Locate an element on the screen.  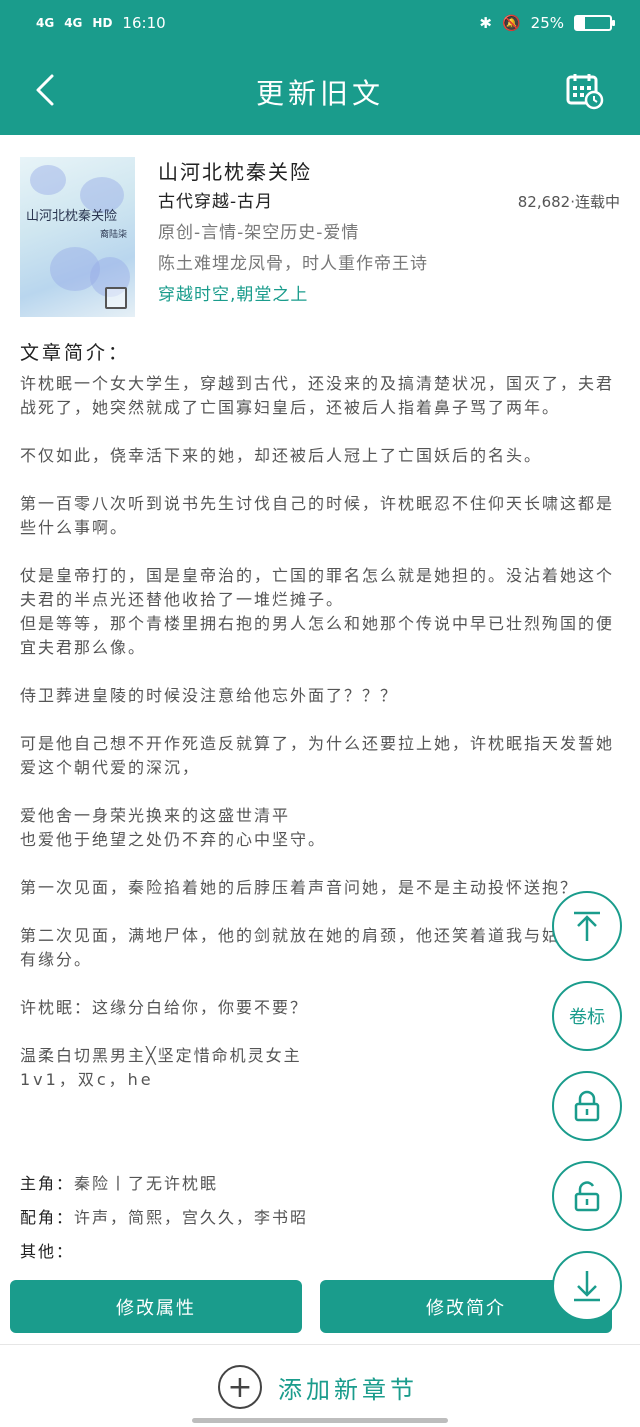
lead-row: 主角：秦险丨了无许枕眠 is located at coordinates (164, 1184).